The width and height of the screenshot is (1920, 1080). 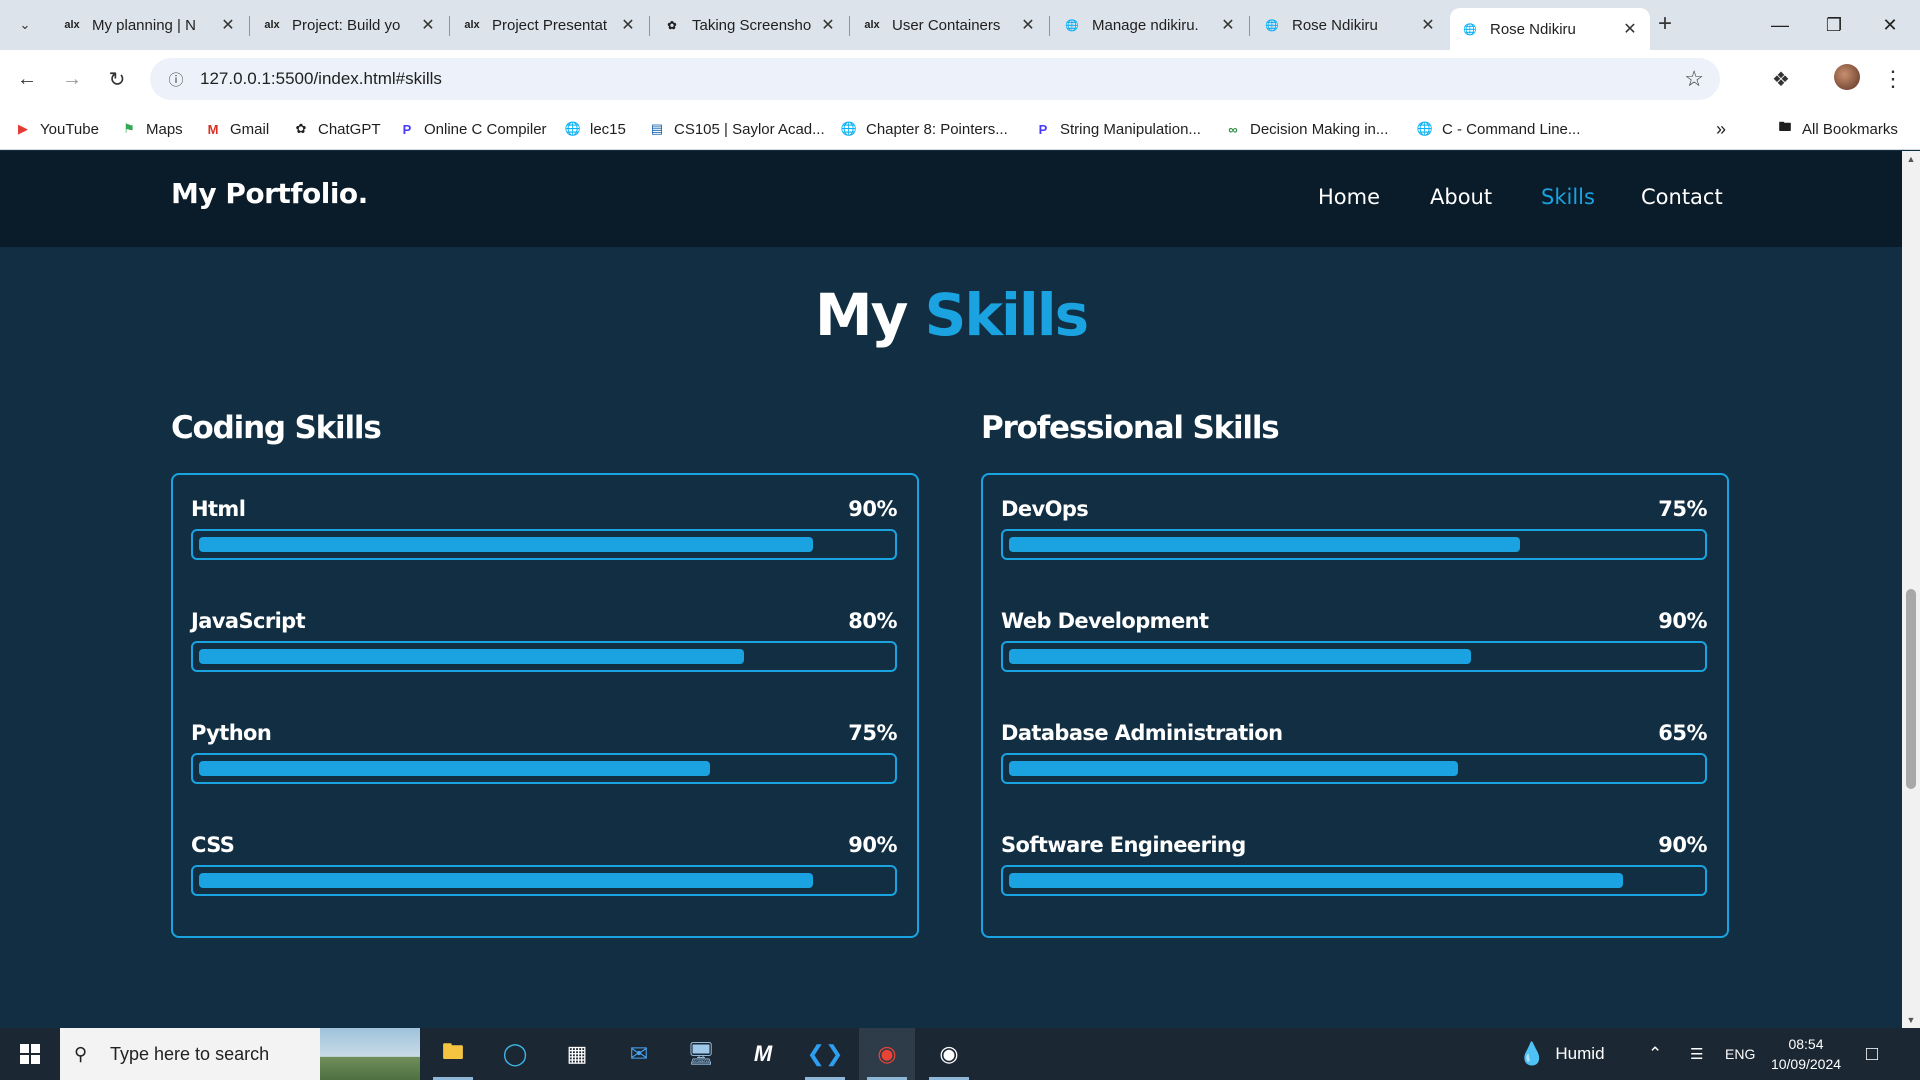 I want to click on microsoft-store-icon: ▦, so click(x=577, y=1054).